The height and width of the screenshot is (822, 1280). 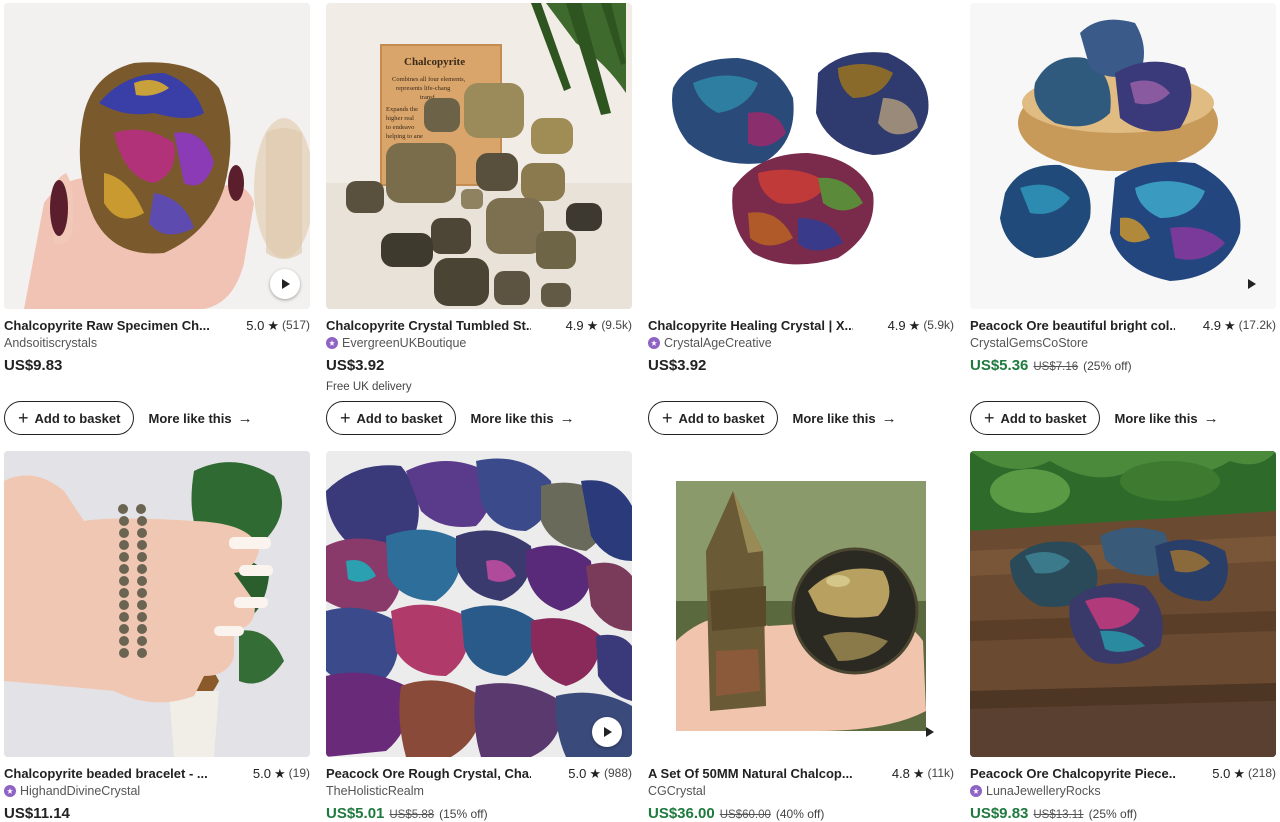 What do you see at coordinates (677, 791) in the screenshot?
I see `shop-name: CGCrystal` at bounding box center [677, 791].